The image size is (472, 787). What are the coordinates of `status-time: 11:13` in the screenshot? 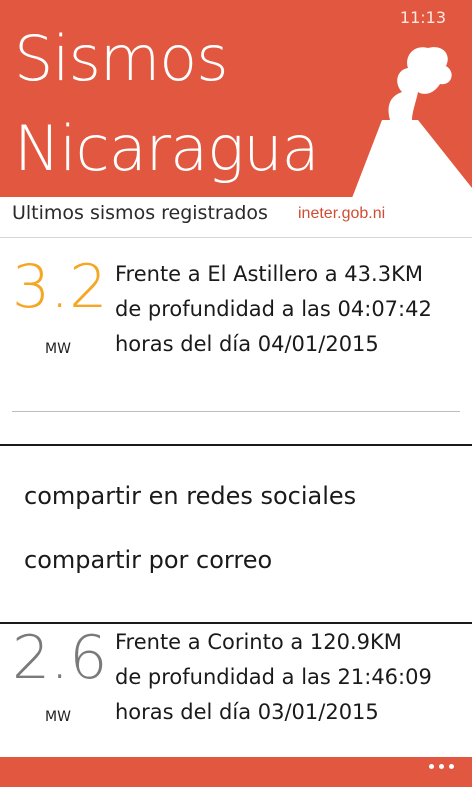 It's located at (422, 17).